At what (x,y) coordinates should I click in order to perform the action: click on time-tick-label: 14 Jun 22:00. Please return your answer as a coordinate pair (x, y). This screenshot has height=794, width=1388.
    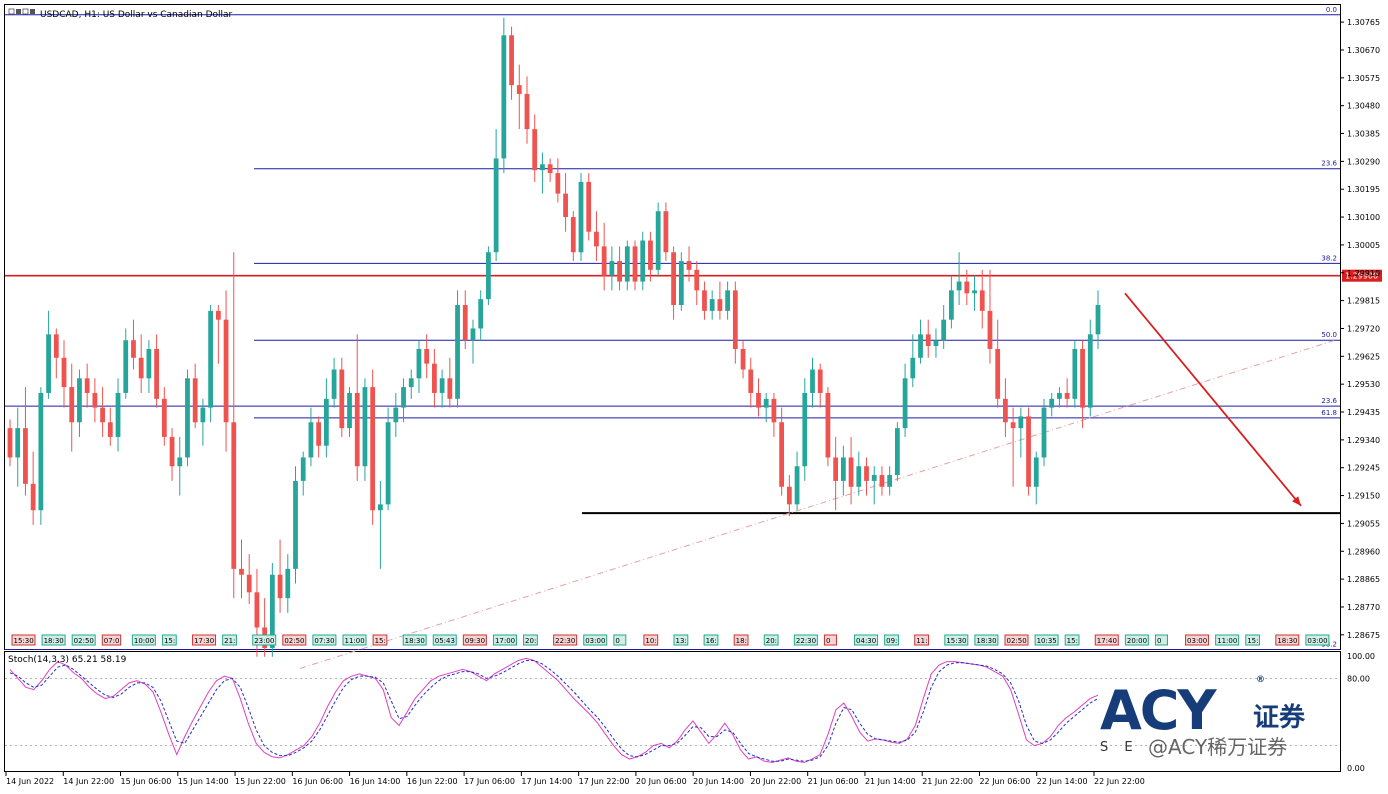
    Looking at the image, I should click on (88, 781).